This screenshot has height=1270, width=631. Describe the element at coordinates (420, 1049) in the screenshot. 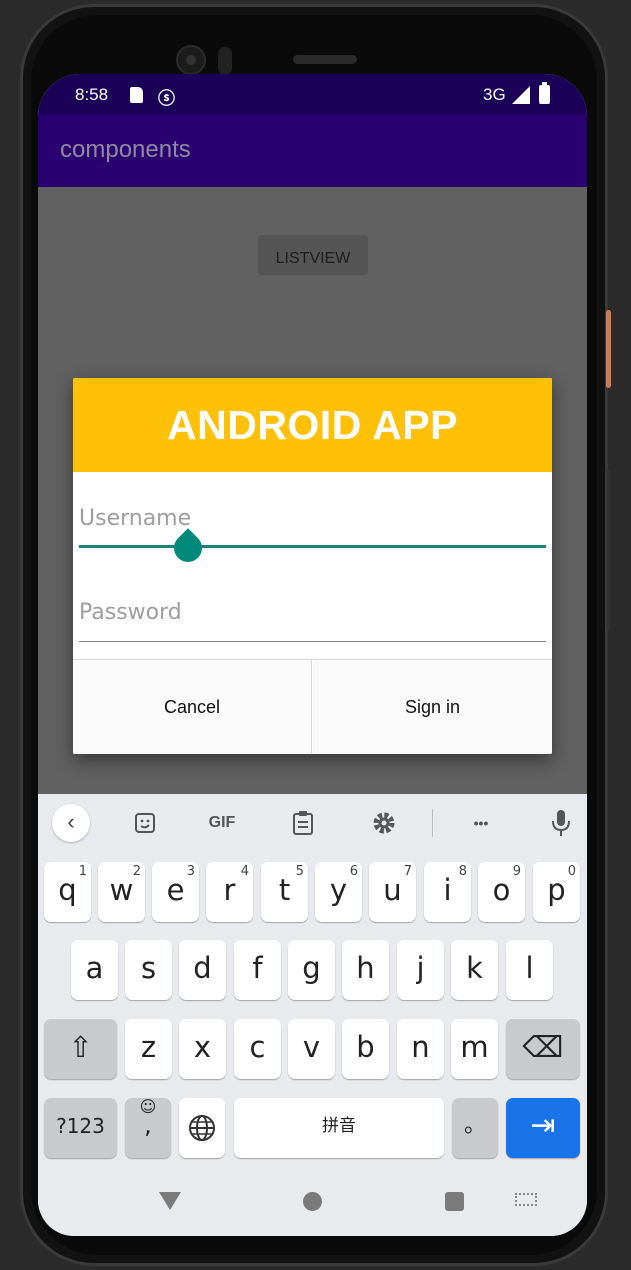

I see `key-n: n` at that location.